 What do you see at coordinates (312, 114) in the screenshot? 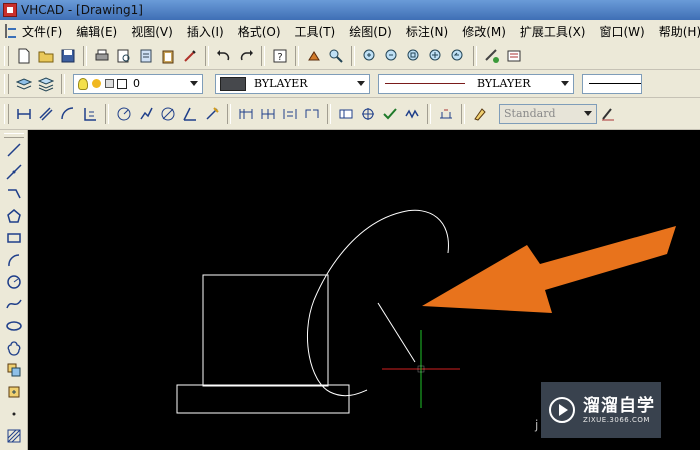
I see `dim-break-icon` at bounding box center [312, 114].